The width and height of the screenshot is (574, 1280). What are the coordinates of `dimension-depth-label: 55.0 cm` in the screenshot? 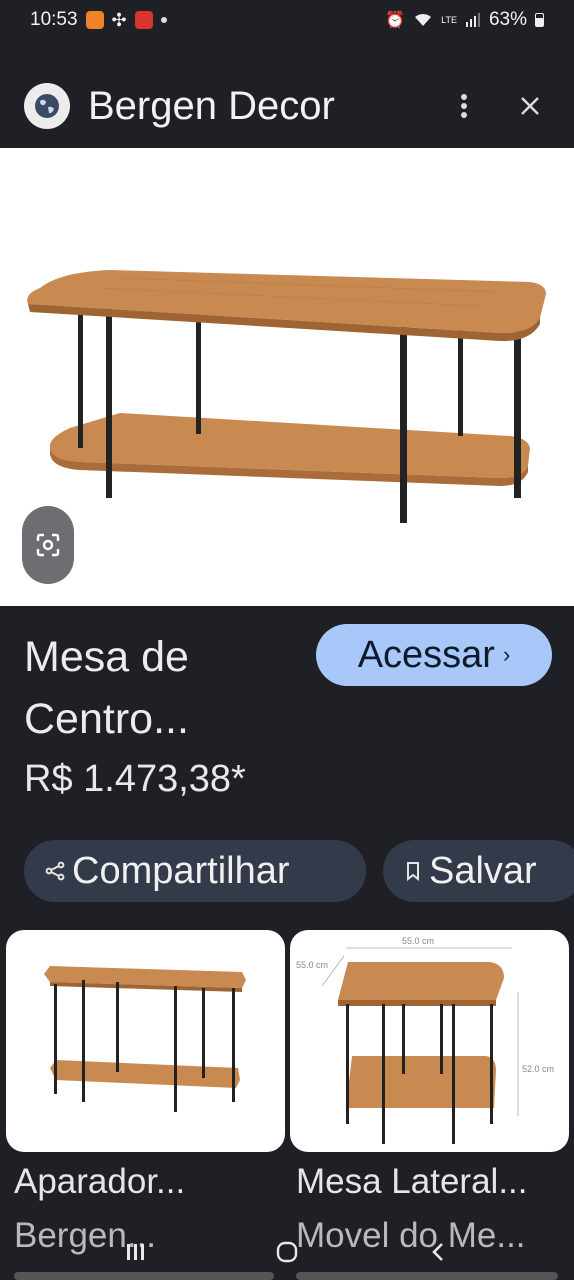 It's located at (312, 965).